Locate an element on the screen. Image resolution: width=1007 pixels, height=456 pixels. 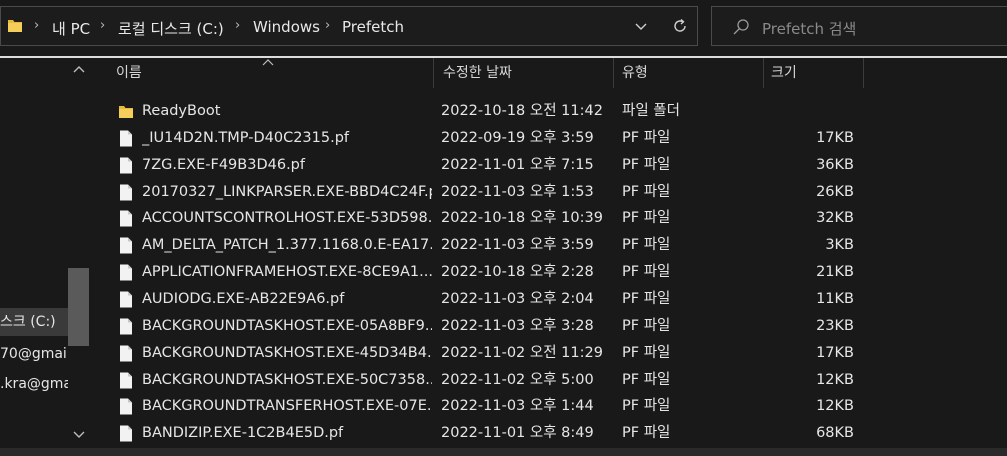
file-date: 2022-11-03 오후 1:53 is located at coordinates (517, 191).